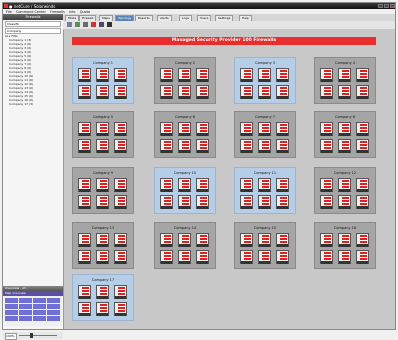 The width and height of the screenshot is (398, 340). Describe the element at coordinates (345, 245) in the screenshot. I see `company-group: Company 16` at that location.